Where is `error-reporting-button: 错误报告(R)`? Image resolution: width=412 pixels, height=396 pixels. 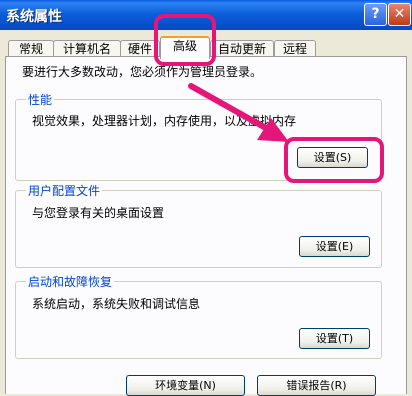 error-reporting-button: 错误报告(R) is located at coordinates (316, 385).